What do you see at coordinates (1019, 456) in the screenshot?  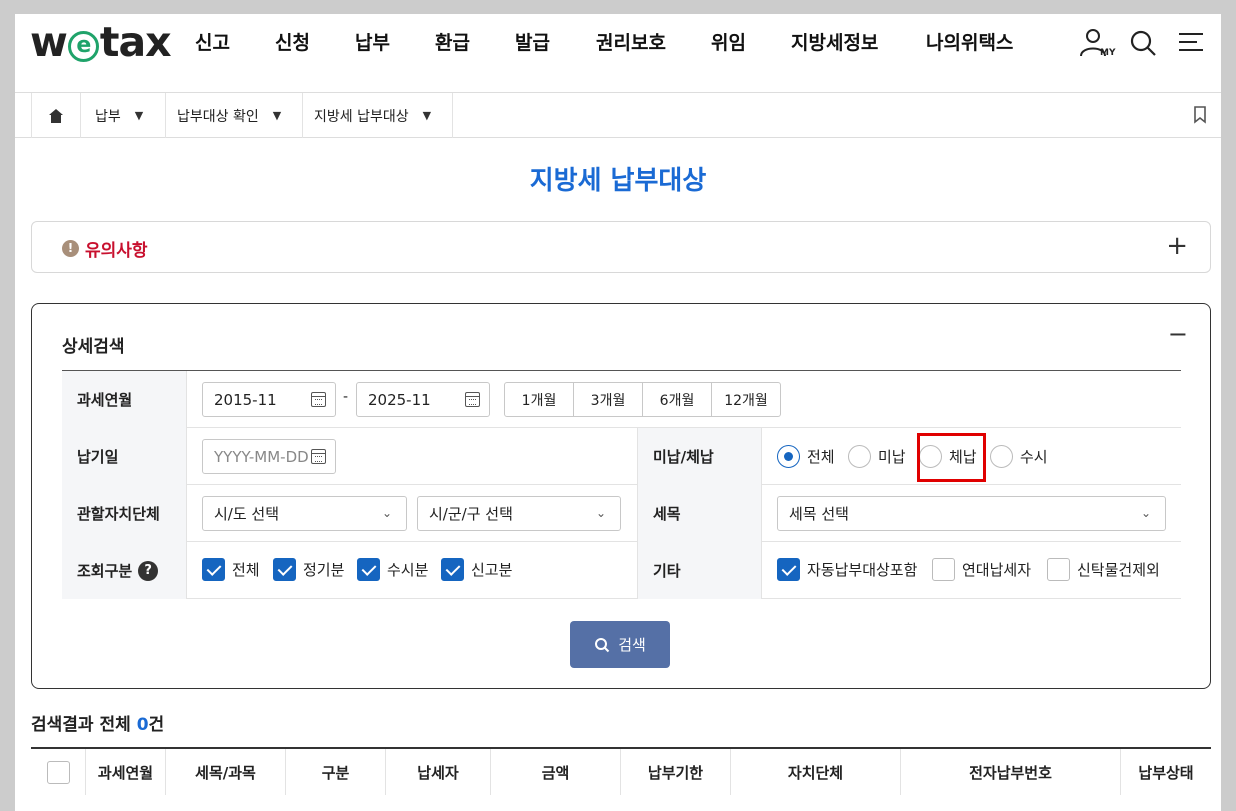 I see `radio-occasional: 수시` at bounding box center [1019, 456].